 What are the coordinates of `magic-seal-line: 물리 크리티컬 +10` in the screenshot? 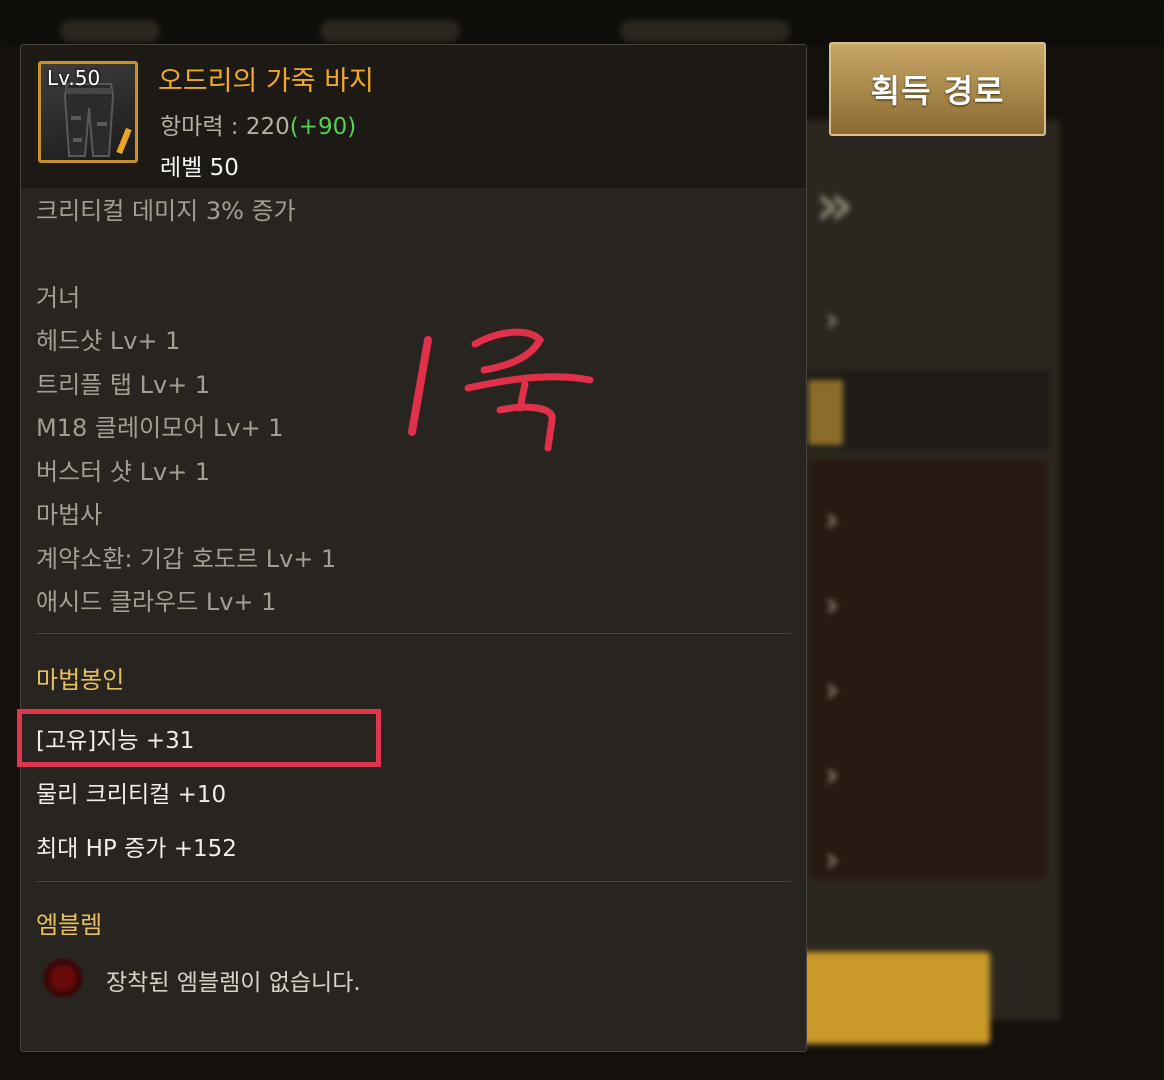 It's located at (131, 795).